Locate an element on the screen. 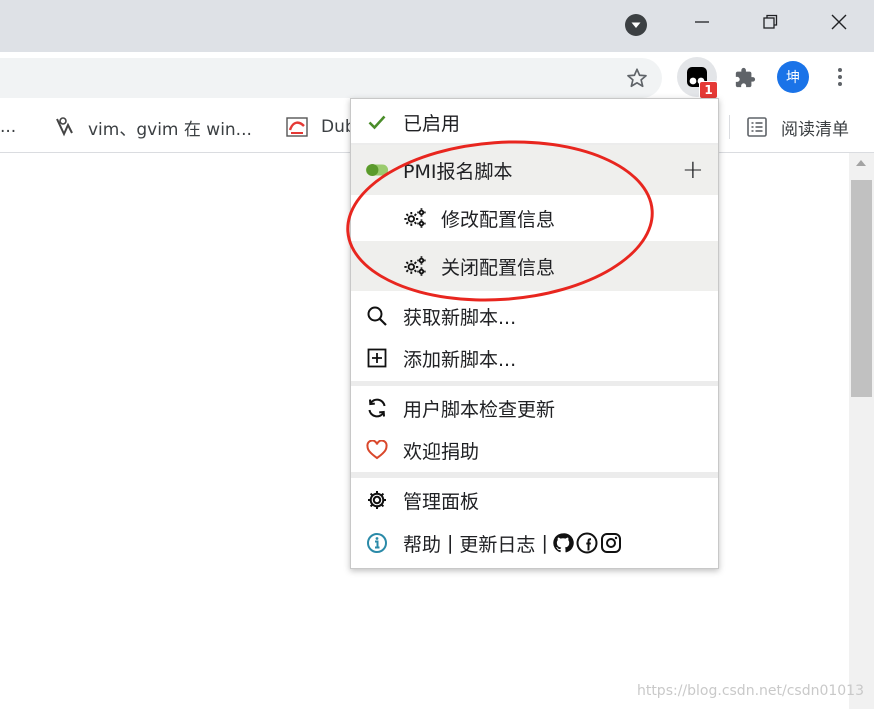 The image size is (874, 709). check-icon is located at coordinates (377, 122).